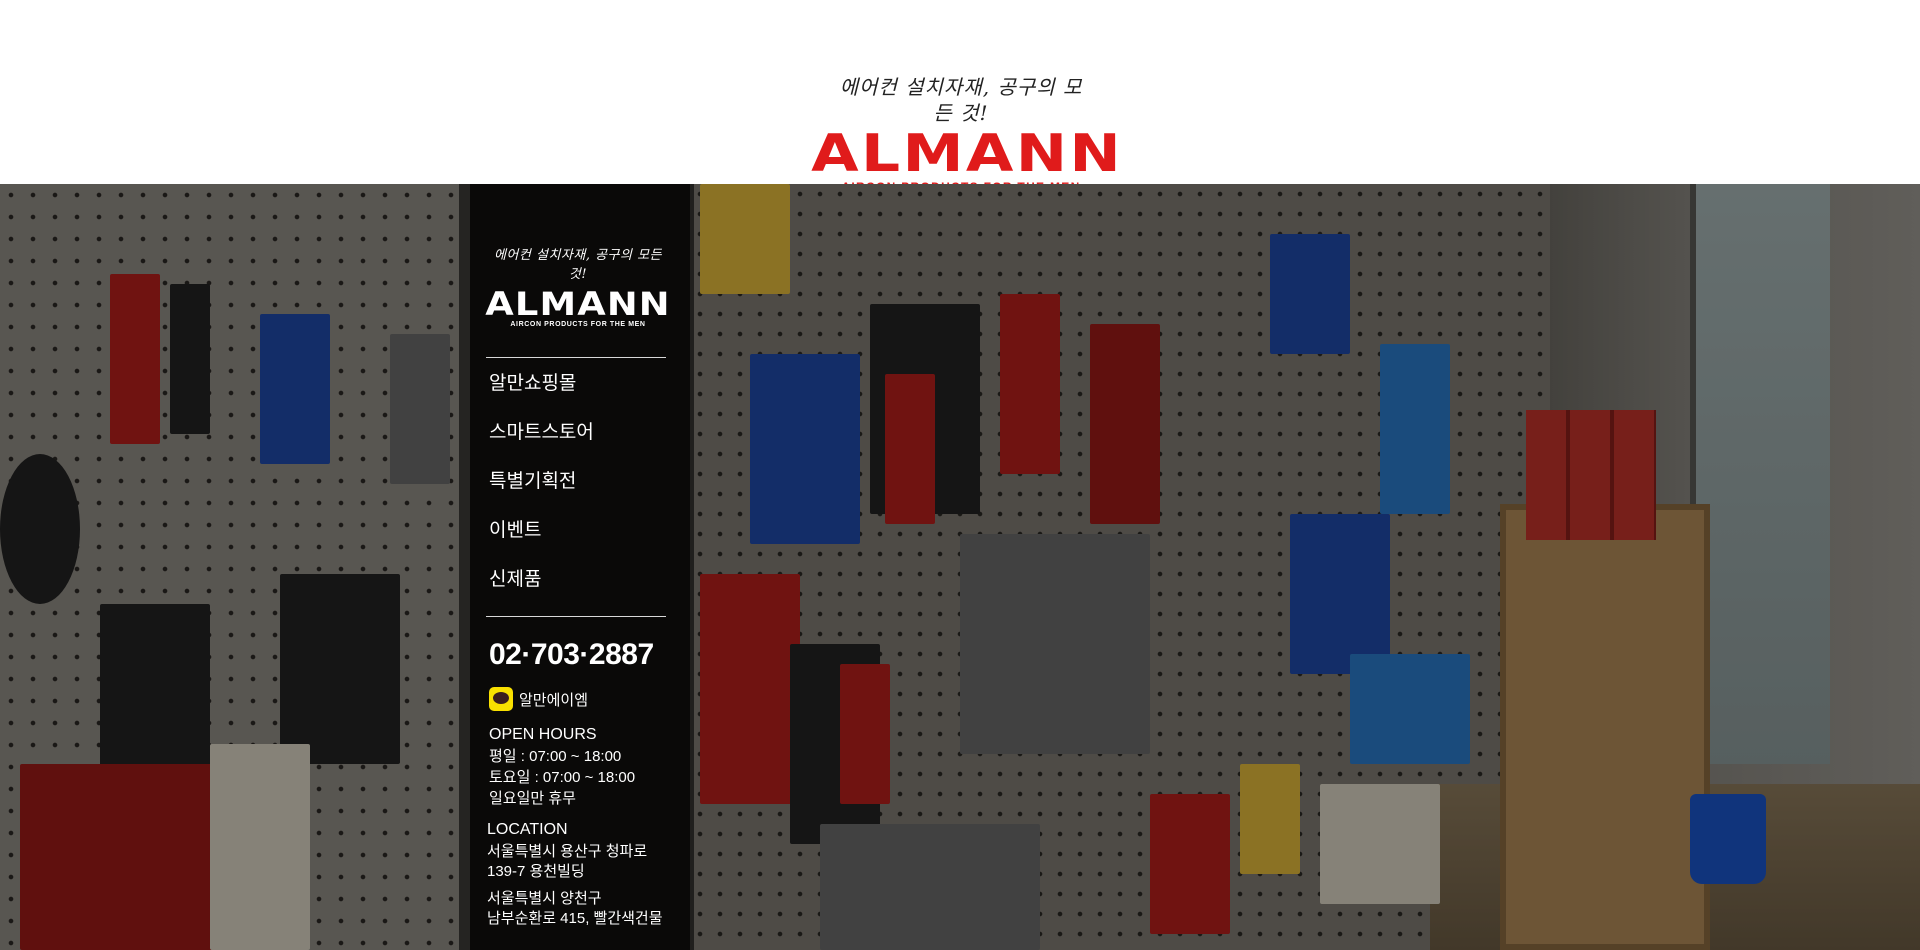 This screenshot has height=950, width=1920. Describe the element at coordinates (543, 734) in the screenshot. I see `hours-title: OPEN HOURS` at that location.